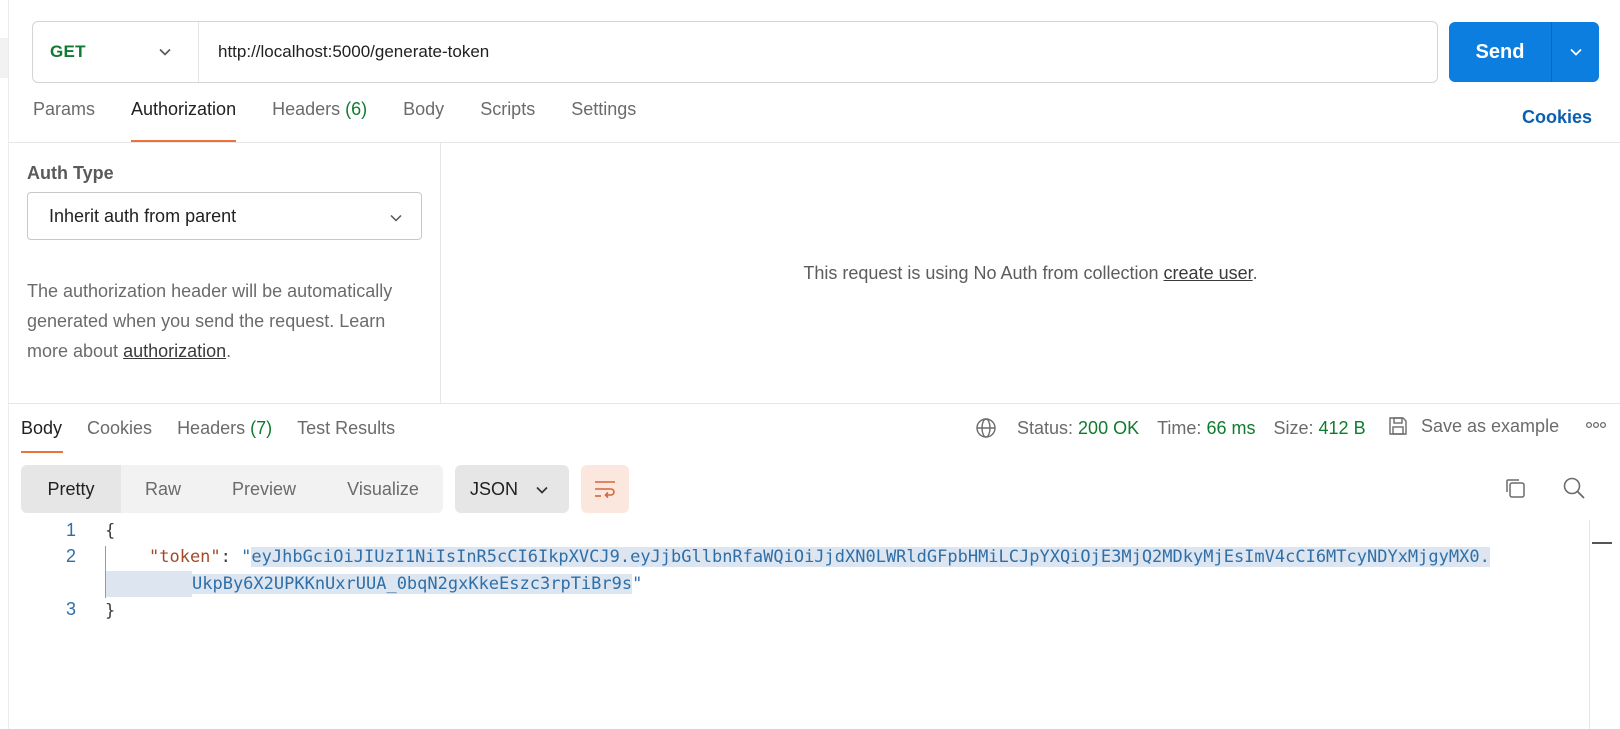 This screenshot has height=729, width=1620. What do you see at coordinates (116, 52) in the screenshot?
I see `method-select: GET` at bounding box center [116, 52].